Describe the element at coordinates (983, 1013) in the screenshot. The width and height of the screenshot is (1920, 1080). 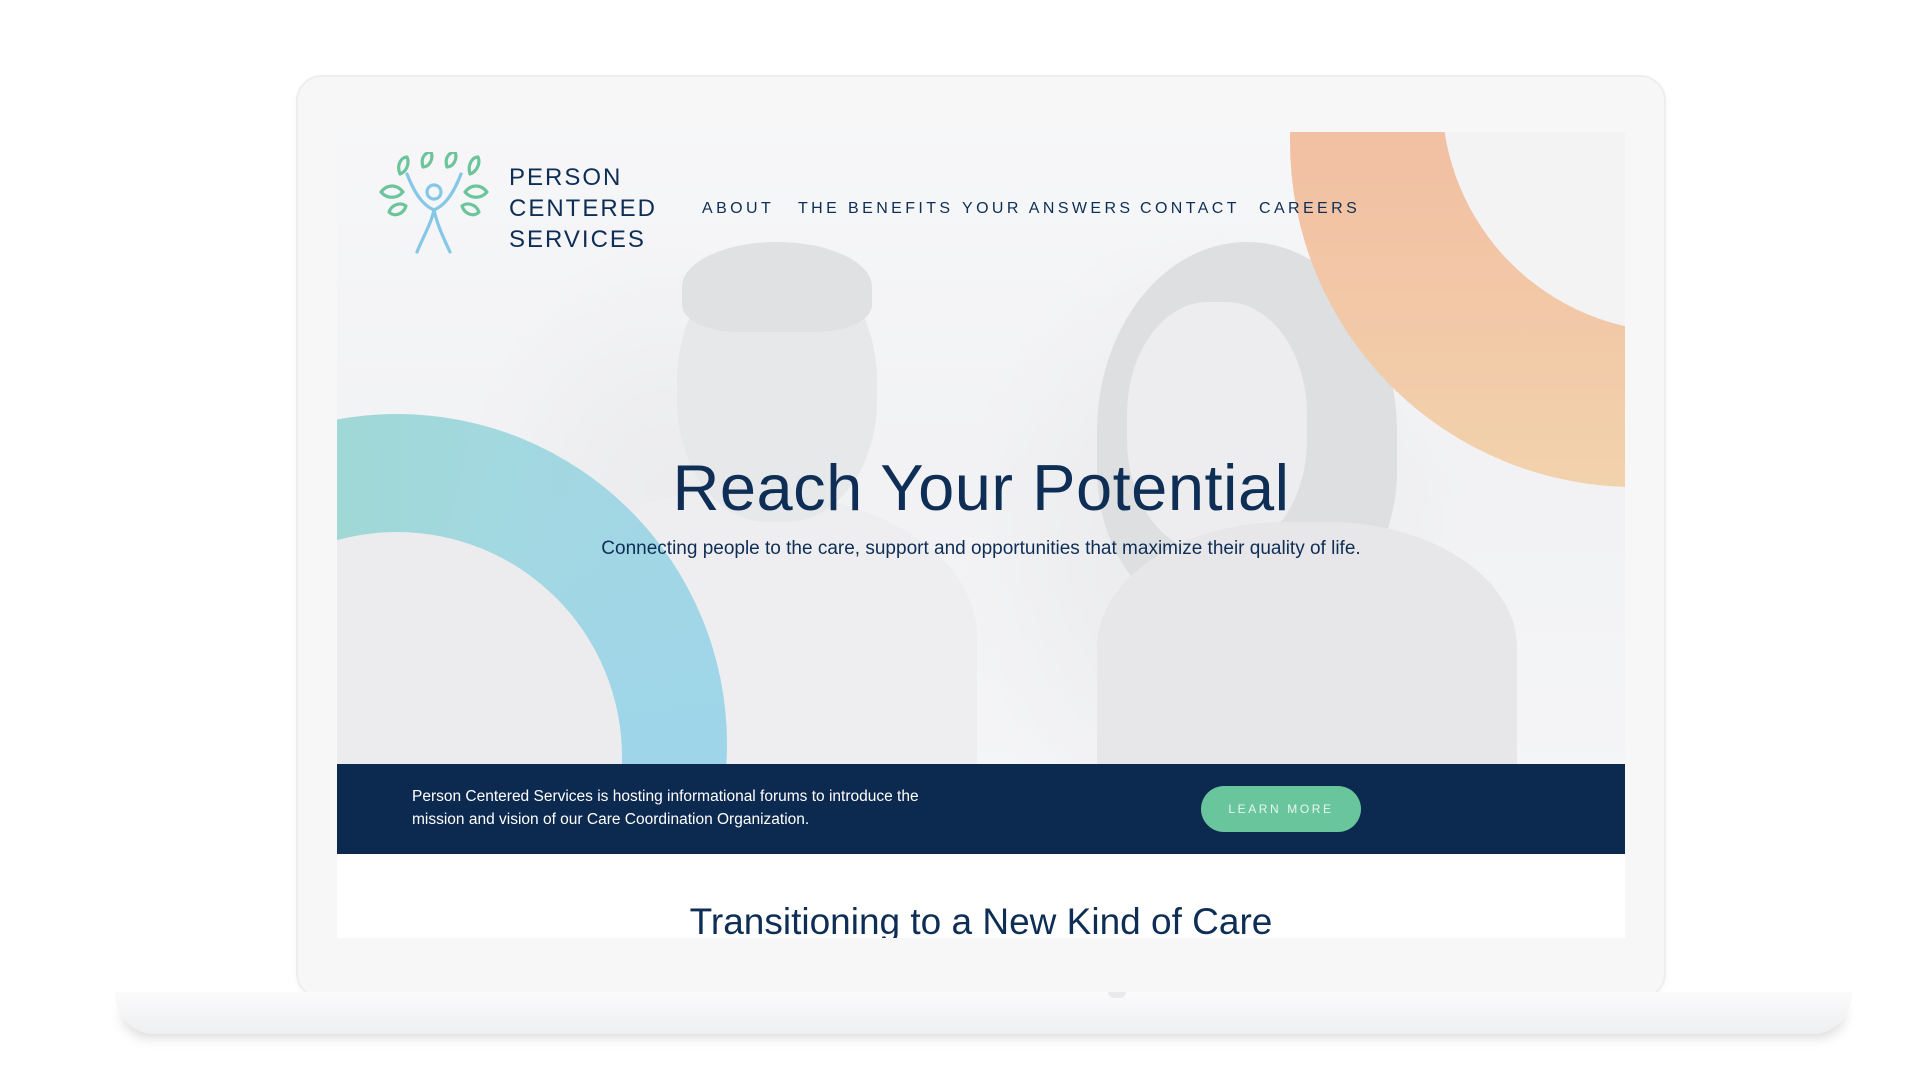
I see `laptop-base` at that location.